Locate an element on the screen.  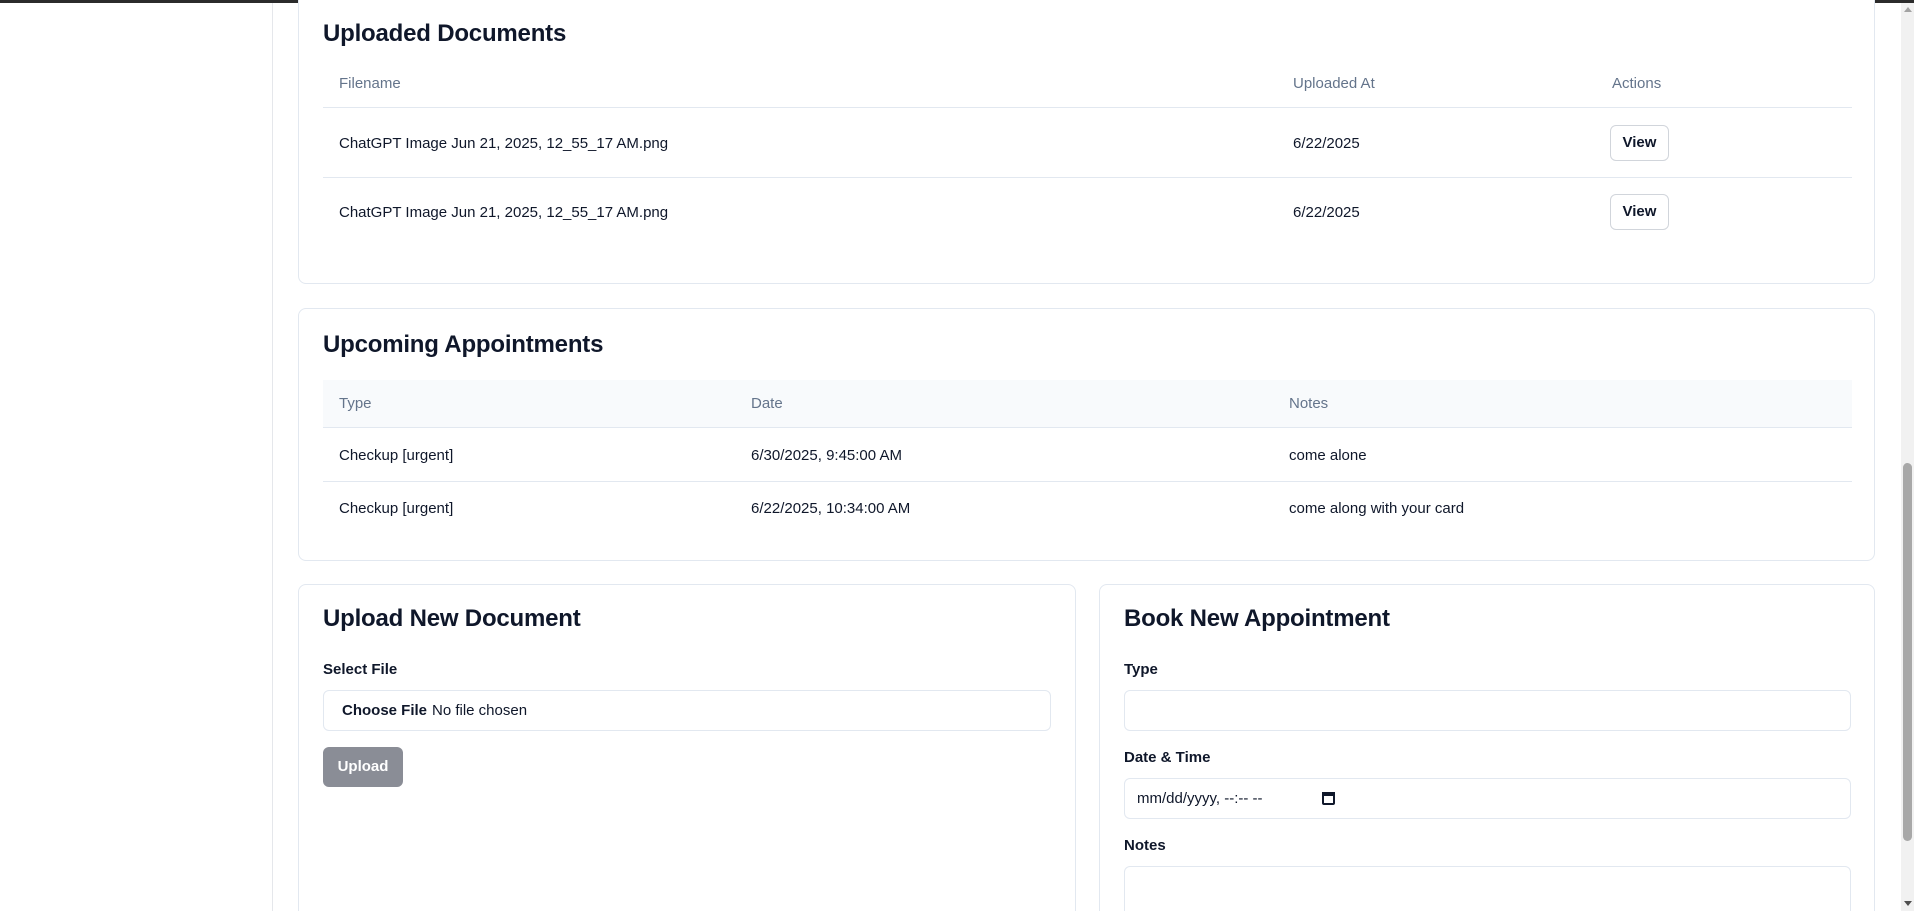
page-scrollbar is located at coordinates (1907, 457).